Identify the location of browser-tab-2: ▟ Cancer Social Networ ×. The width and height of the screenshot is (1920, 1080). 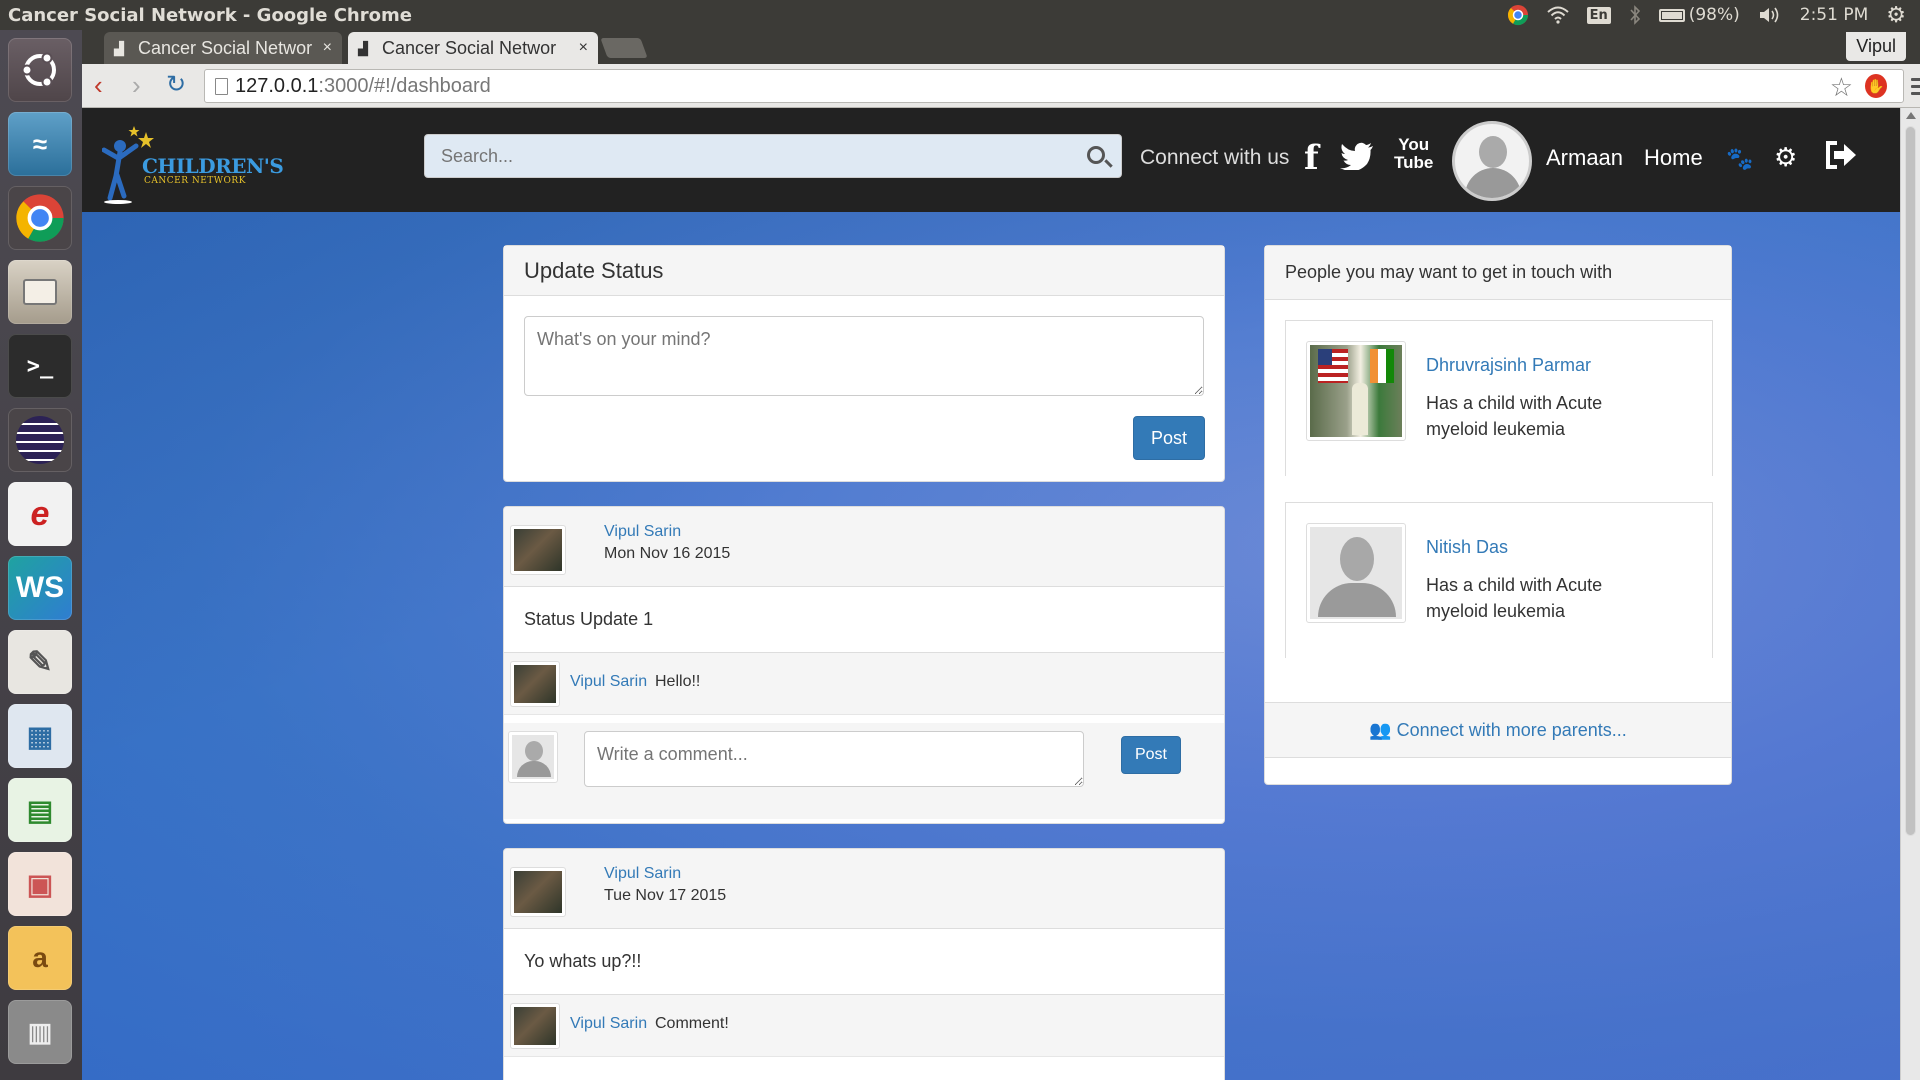
(473, 48).